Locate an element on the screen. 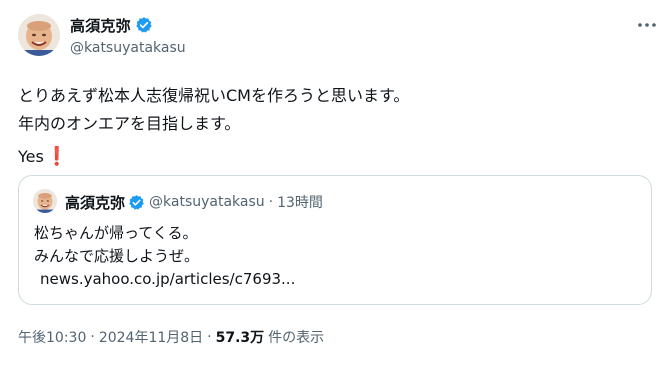  tweet-date: 2024年11月8日 is located at coordinates (151, 337).